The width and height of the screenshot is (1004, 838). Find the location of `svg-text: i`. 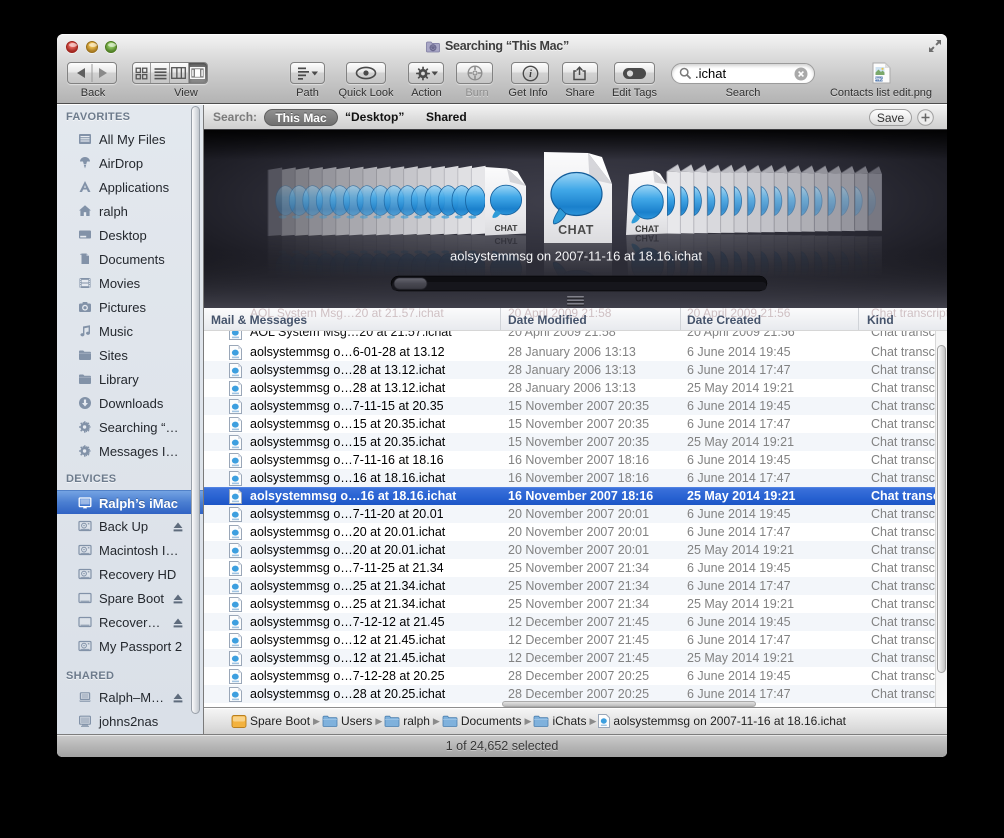

svg-text: i is located at coordinates (530, 74).